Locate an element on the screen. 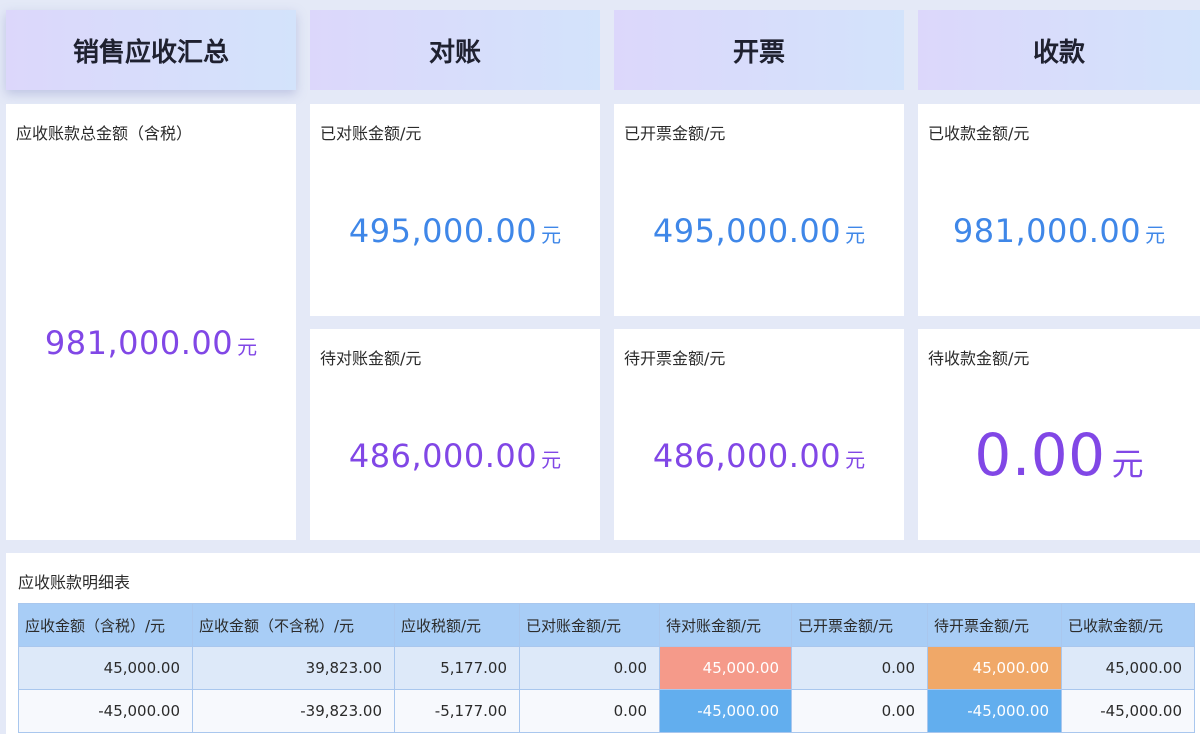  column-header: 应收税额/元 is located at coordinates (457, 625).